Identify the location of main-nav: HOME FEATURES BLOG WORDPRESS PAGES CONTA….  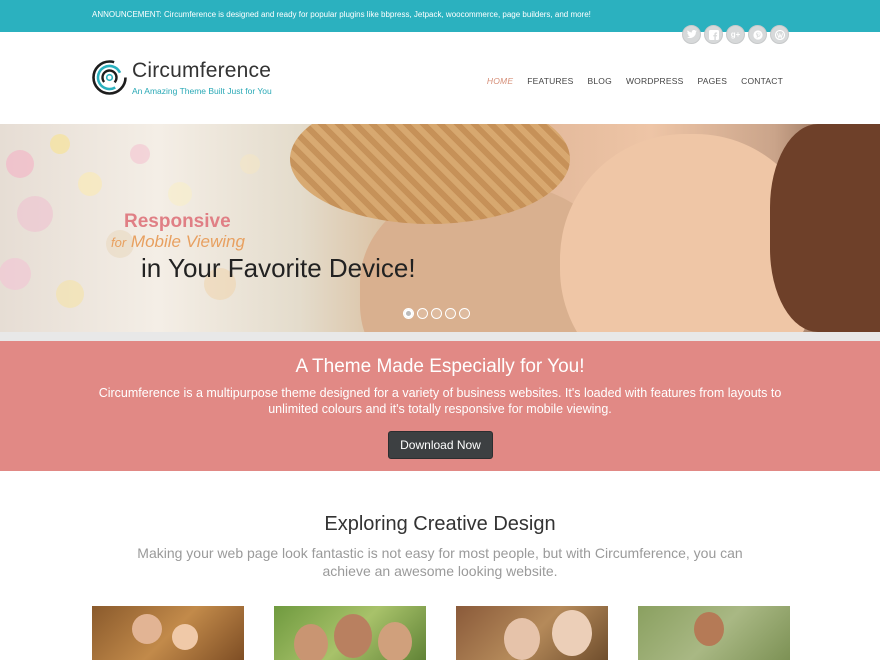
(635, 81).